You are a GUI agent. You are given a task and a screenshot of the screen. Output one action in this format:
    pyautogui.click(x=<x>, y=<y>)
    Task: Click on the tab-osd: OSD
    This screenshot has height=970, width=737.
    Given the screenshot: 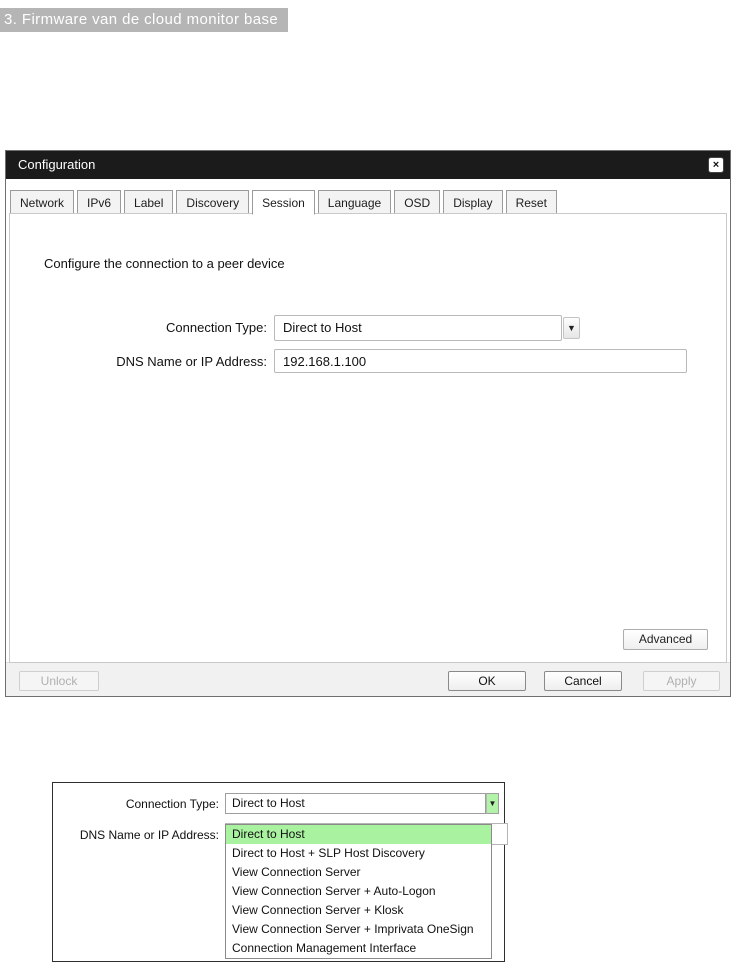 What is the action you would take?
    pyautogui.click(x=417, y=202)
    